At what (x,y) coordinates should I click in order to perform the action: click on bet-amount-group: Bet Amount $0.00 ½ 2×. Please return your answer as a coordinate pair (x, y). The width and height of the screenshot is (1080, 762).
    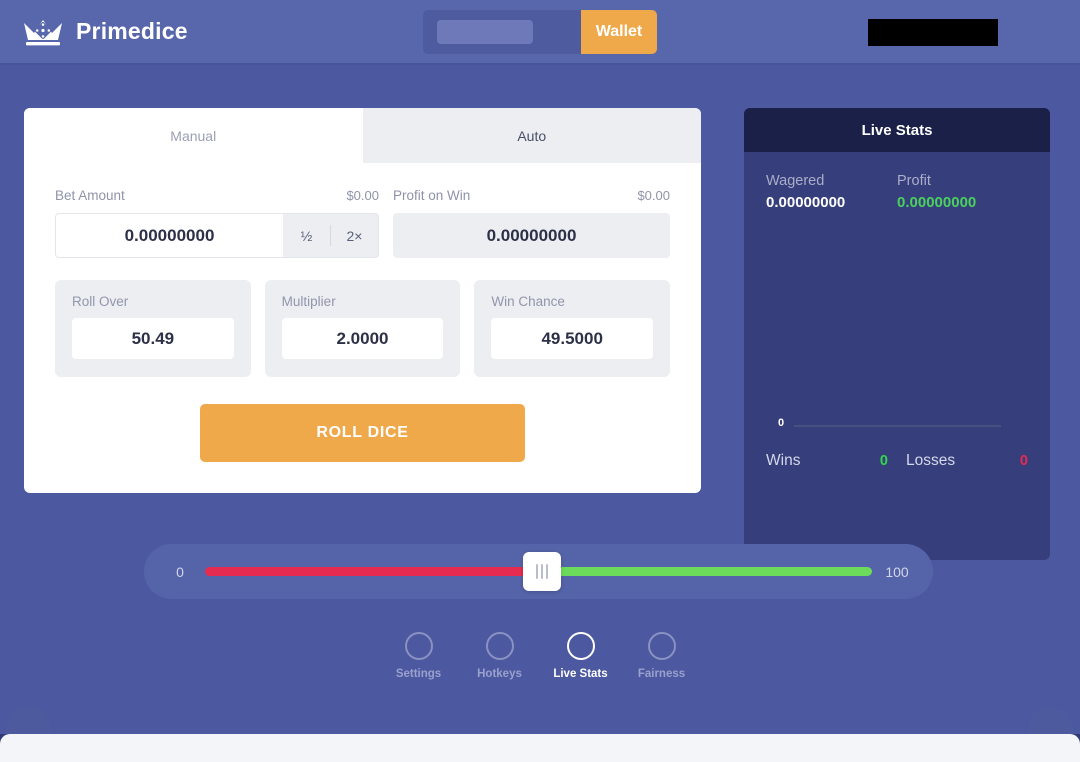
    Looking at the image, I should click on (217, 223).